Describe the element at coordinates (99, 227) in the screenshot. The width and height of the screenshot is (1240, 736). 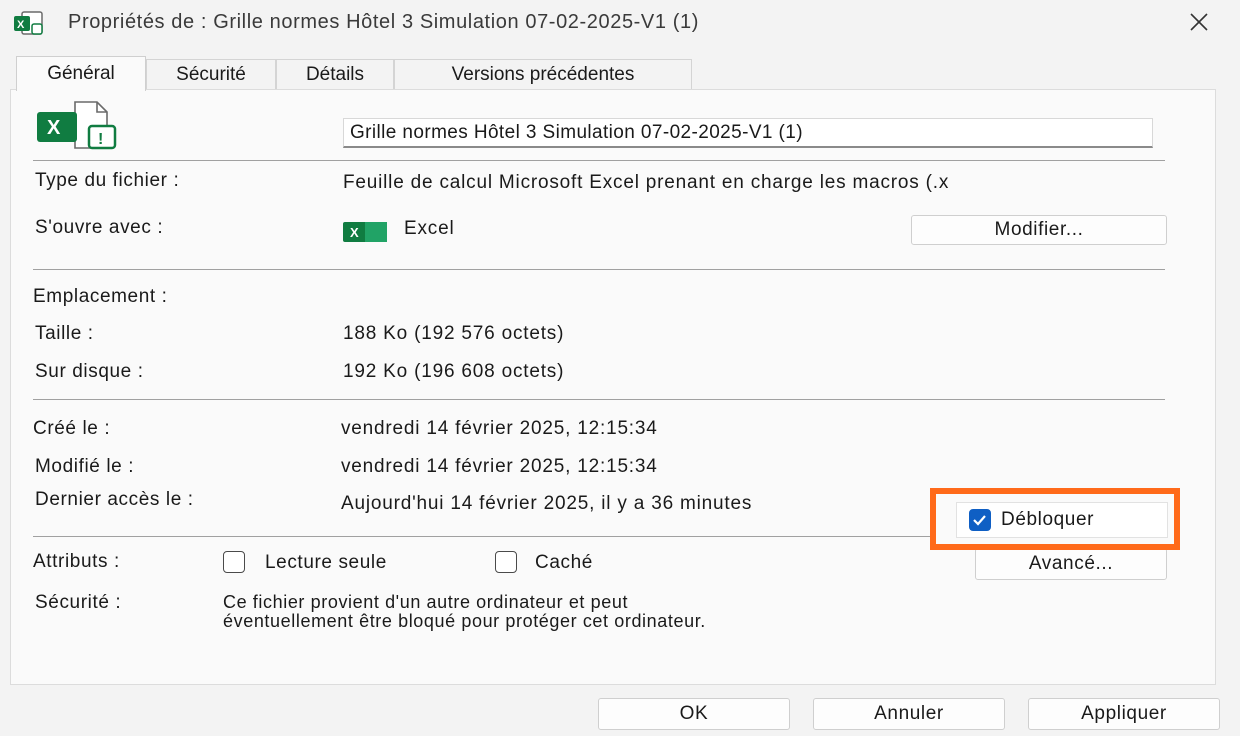
I see `opens-with-label: S'ouvre avec :` at that location.